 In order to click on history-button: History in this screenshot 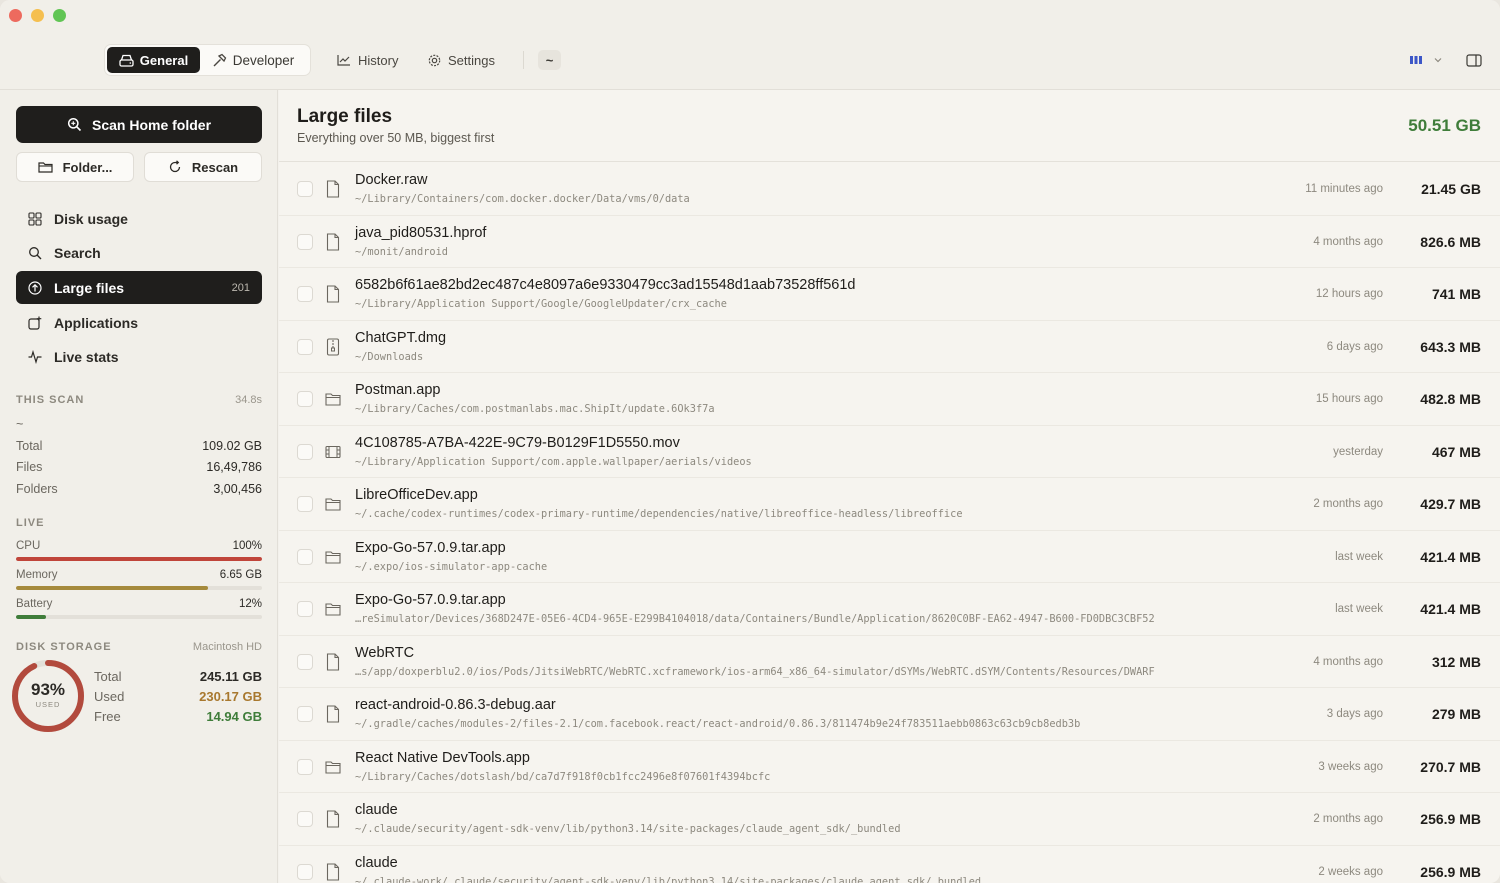, I will do `click(367, 60)`.